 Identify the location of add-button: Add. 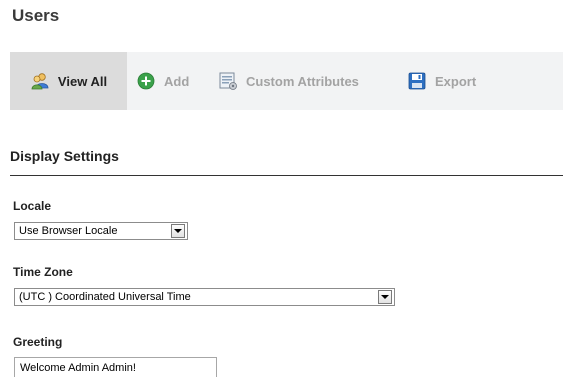
(162, 81).